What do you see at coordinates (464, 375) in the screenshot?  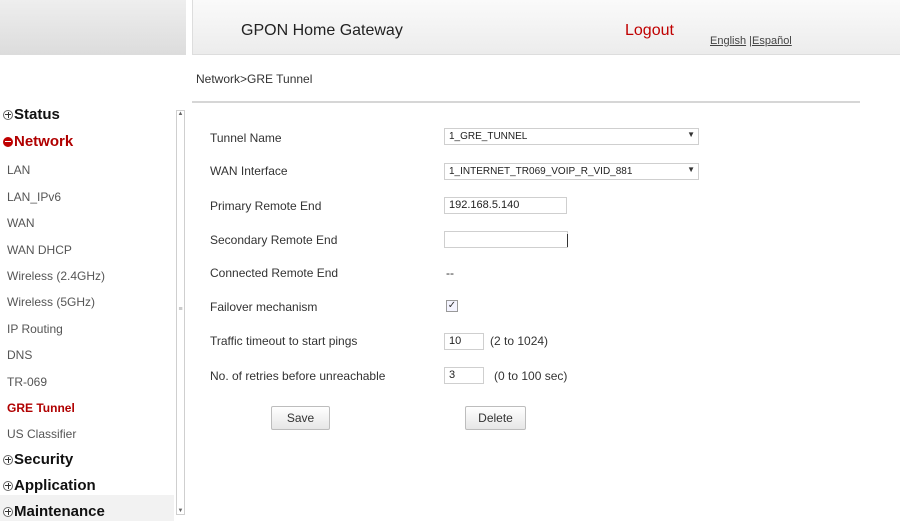 I see `retries-input: 3` at bounding box center [464, 375].